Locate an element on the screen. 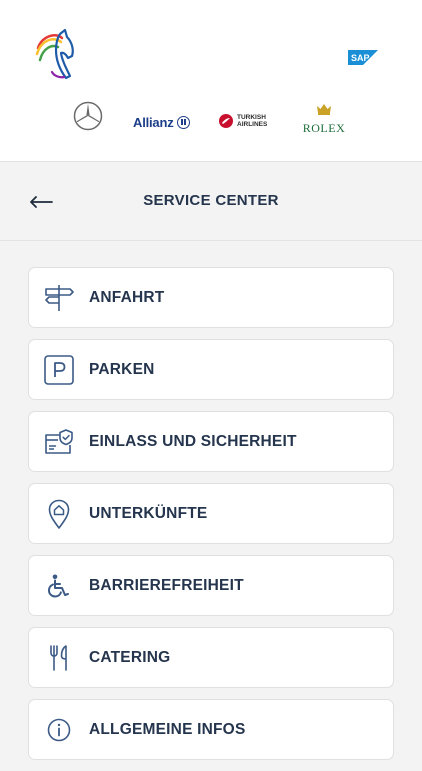  location-home-icon is located at coordinates (59, 513).